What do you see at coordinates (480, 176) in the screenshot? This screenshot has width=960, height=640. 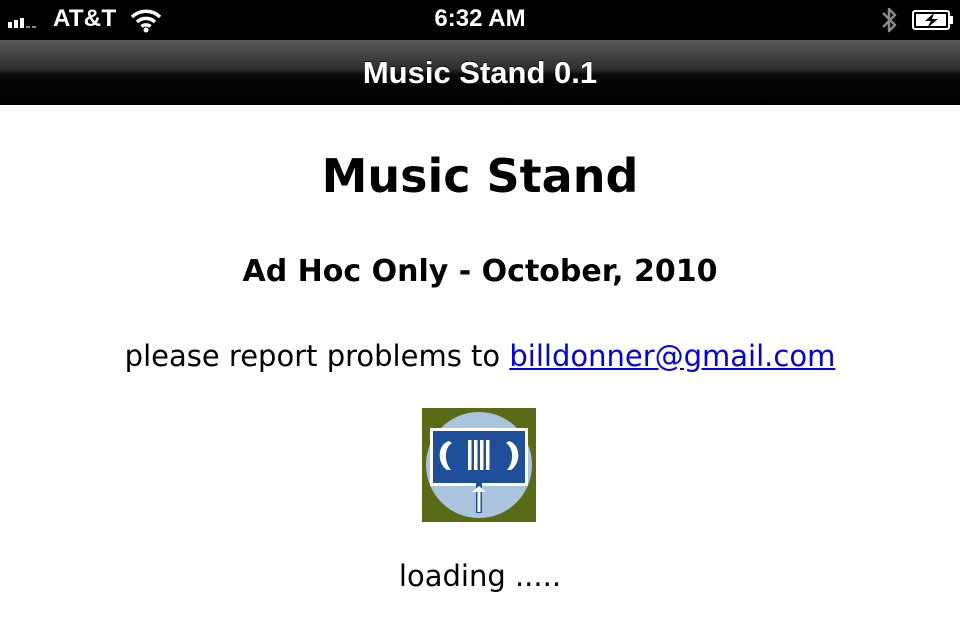 I see `page-title: Music Stand` at bounding box center [480, 176].